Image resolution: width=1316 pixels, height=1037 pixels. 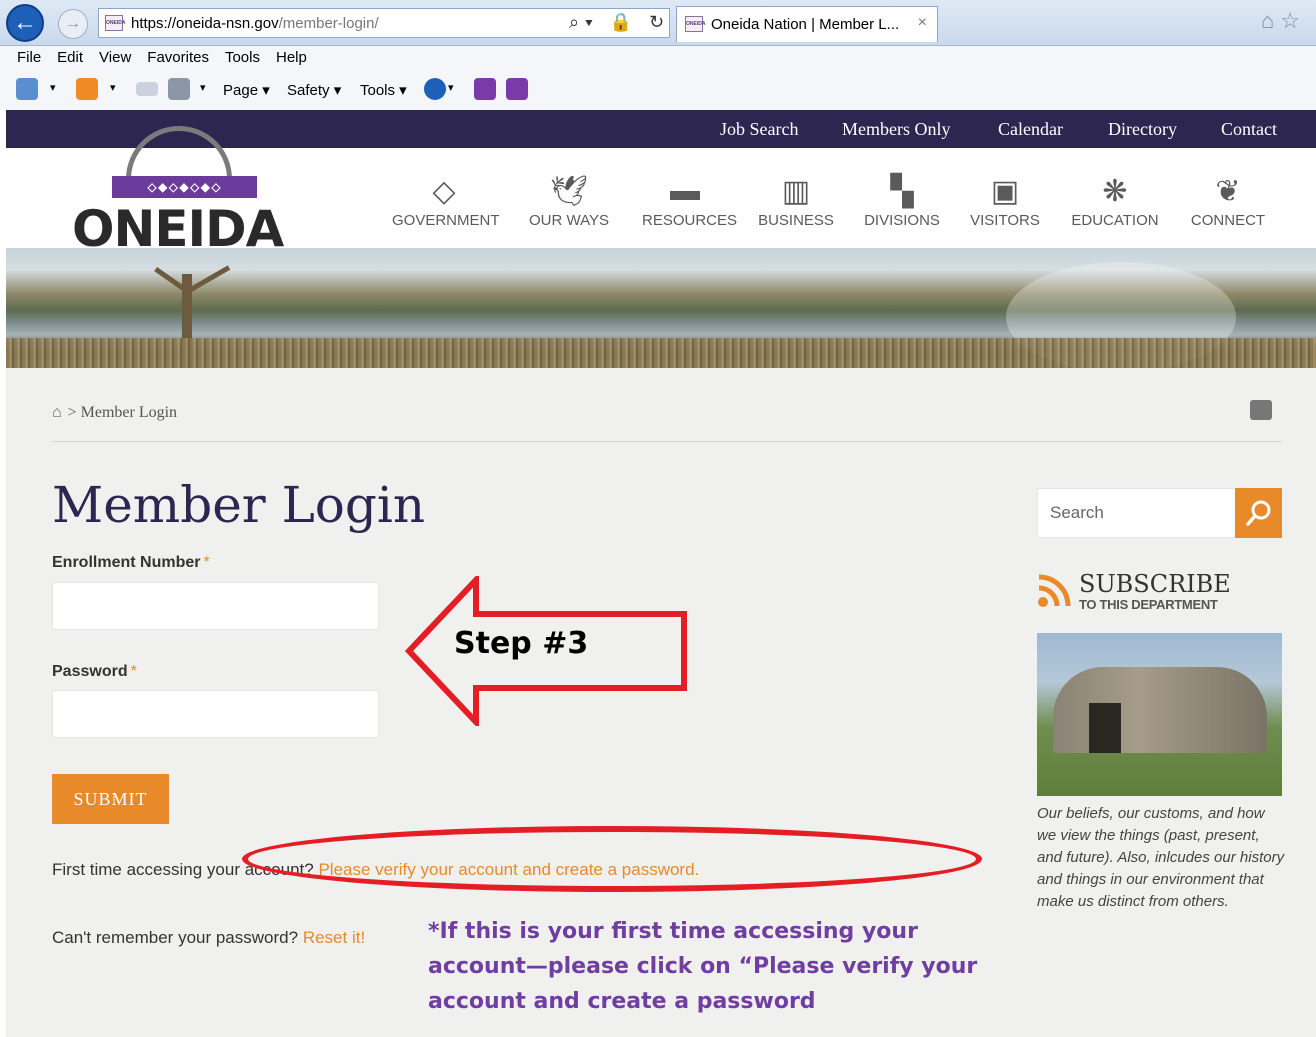 I want to click on breadcrumb: ⌂ > Member Login, so click(x=114, y=413).